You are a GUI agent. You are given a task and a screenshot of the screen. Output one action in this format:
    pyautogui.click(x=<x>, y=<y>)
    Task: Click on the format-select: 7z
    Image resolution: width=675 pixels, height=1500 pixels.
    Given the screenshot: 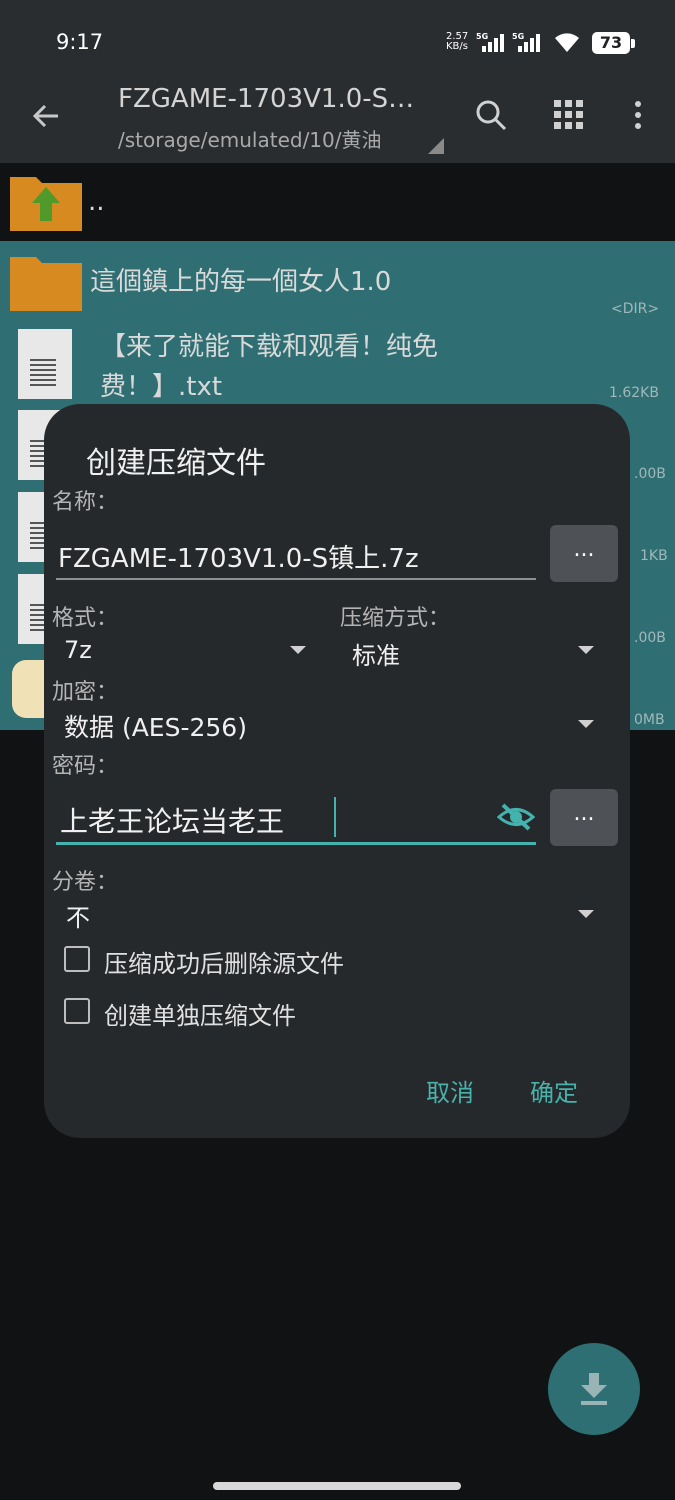 What is the action you would take?
    pyautogui.click(x=78, y=650)
    